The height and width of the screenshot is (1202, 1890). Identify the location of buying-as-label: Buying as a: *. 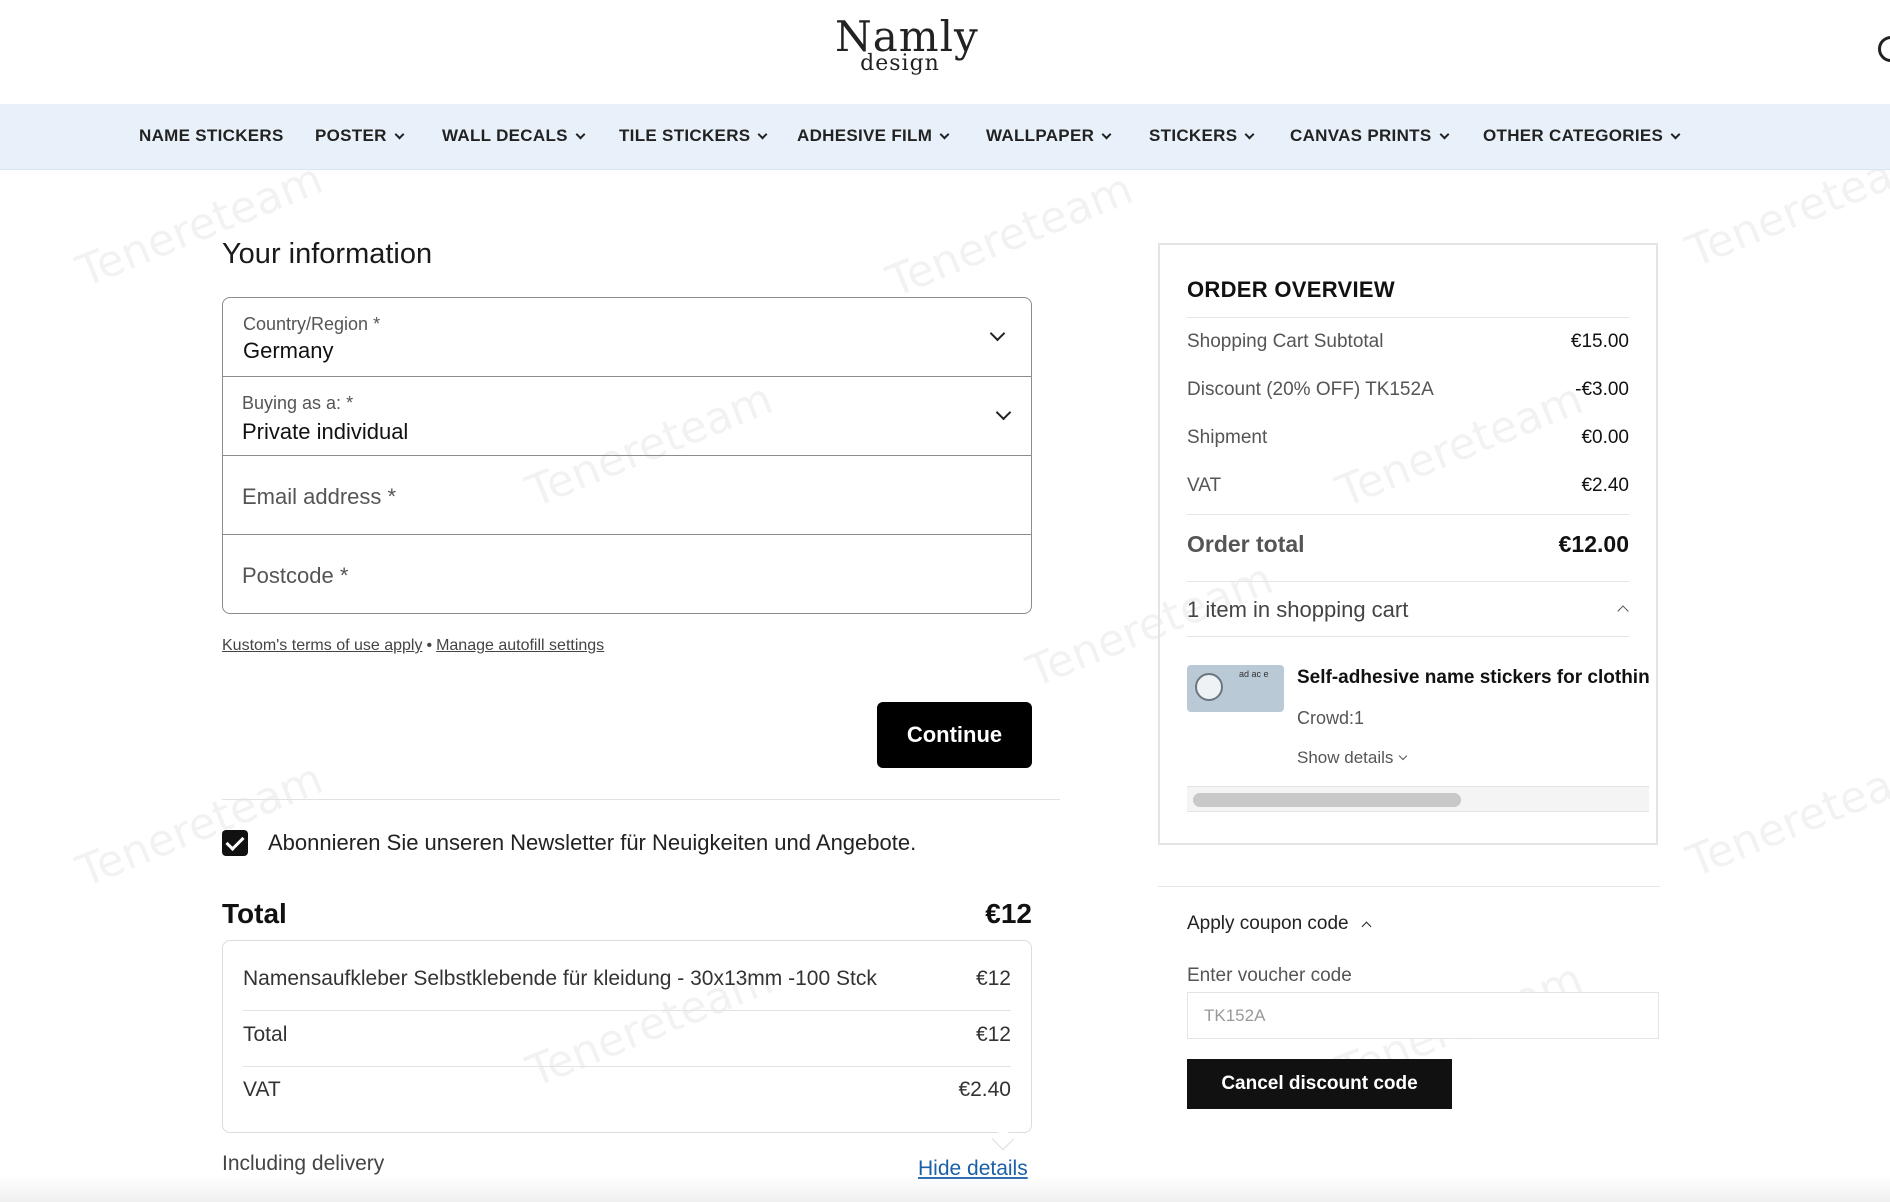
(298, 403).